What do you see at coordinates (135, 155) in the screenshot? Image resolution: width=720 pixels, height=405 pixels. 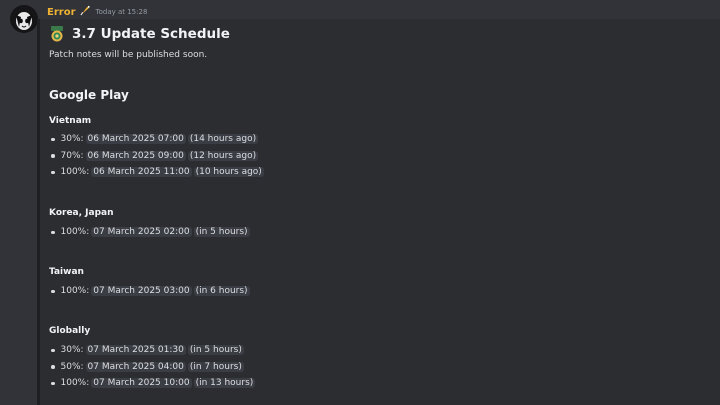 I see `timestamp-chip: 06 March 2025 09:00` at bounding box center [135, 155].